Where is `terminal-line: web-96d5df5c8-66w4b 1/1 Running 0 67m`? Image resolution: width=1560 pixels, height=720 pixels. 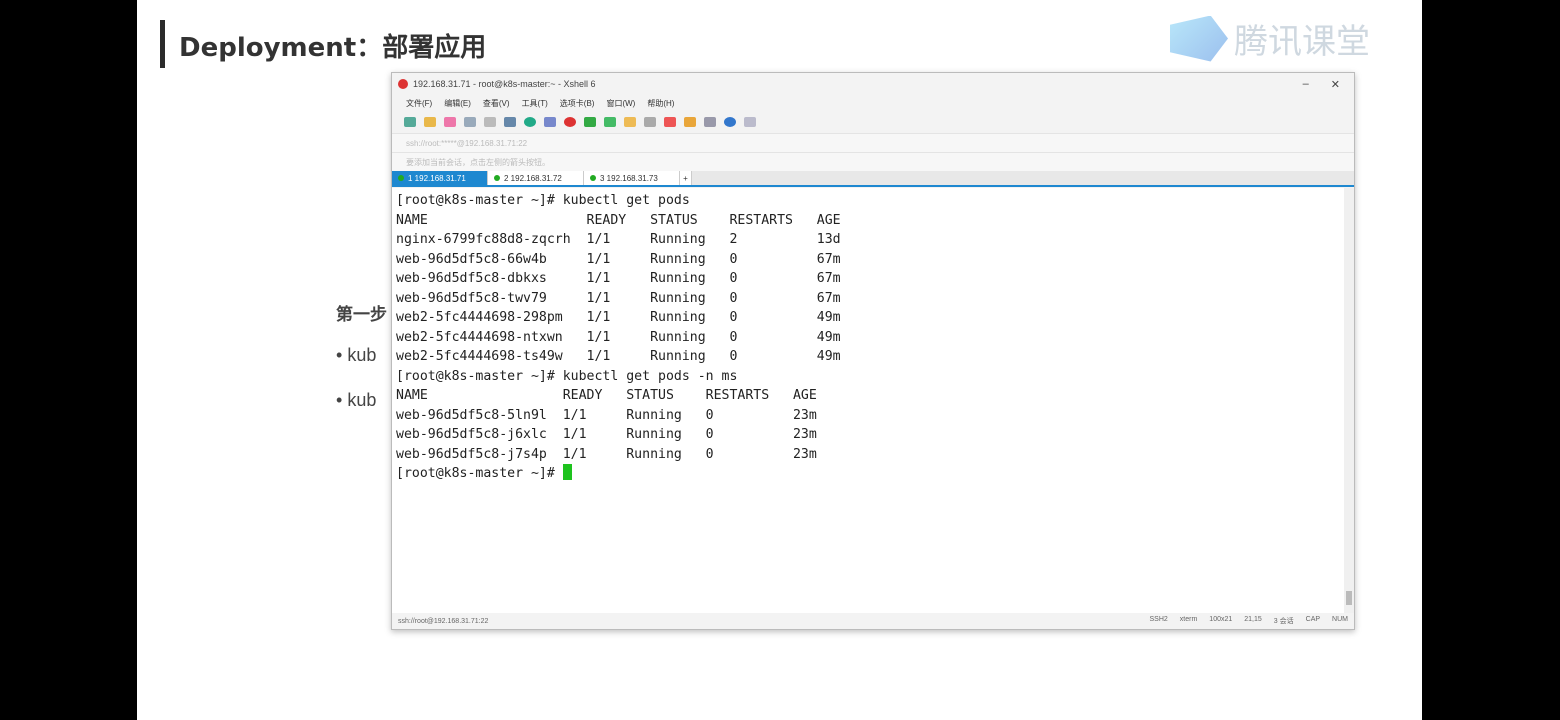 terminal-line: web-96d5df5c8-66w4b 1/1 Running 0 67m is located at coordinates (618, 259).